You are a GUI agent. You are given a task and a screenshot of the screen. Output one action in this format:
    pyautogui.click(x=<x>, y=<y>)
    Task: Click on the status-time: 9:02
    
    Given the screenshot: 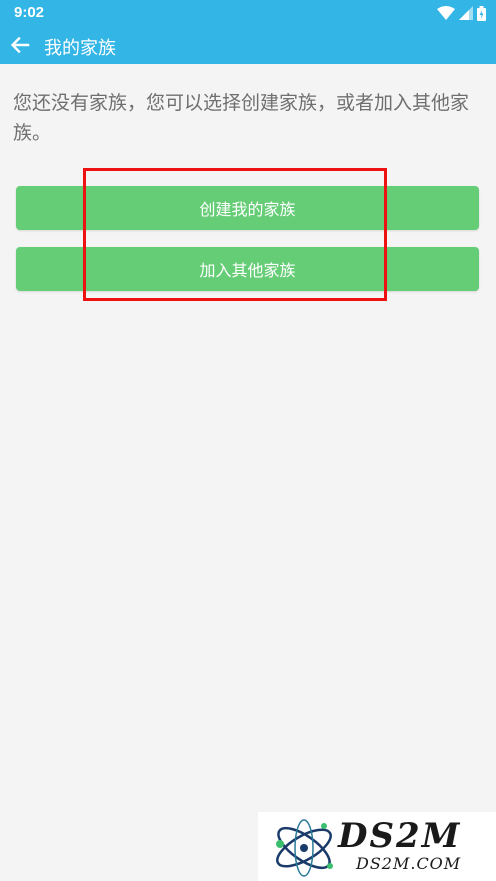 What is the action you would take?
    pyautogui.click(x=29, y=12)
    